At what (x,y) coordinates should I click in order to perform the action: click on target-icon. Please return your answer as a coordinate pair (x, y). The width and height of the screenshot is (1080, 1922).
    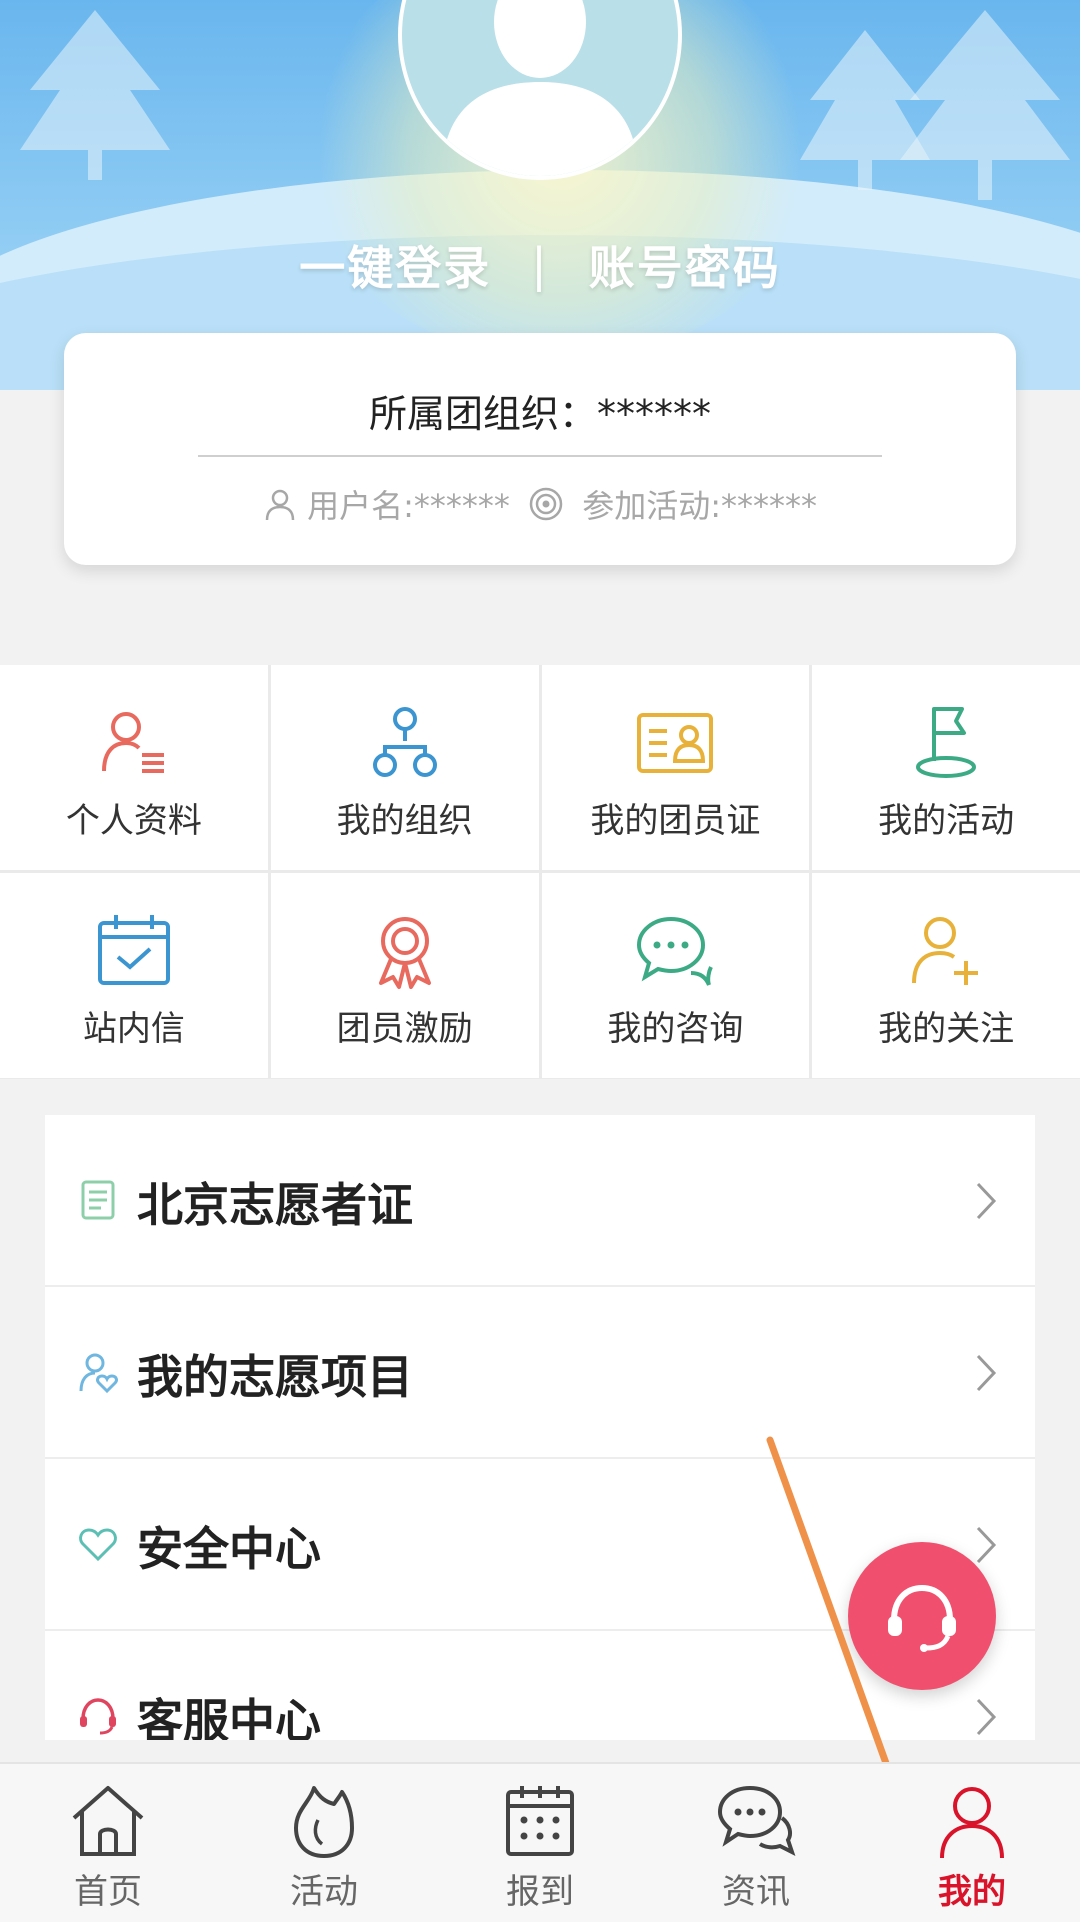
    Looking at the image, I should click on (546, 504).